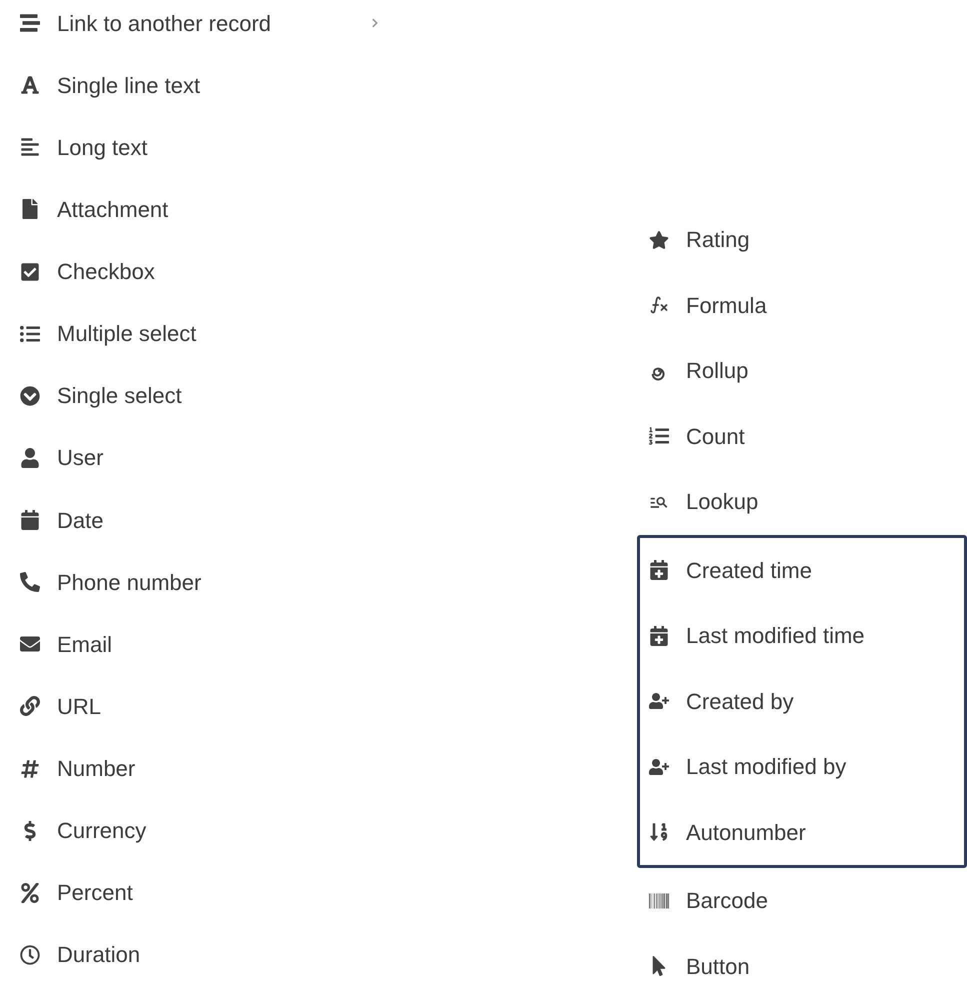 Image resolution: width=967 pixels, height=986 pixels. I want to click on field-type-option: URL, so click(200, 706).